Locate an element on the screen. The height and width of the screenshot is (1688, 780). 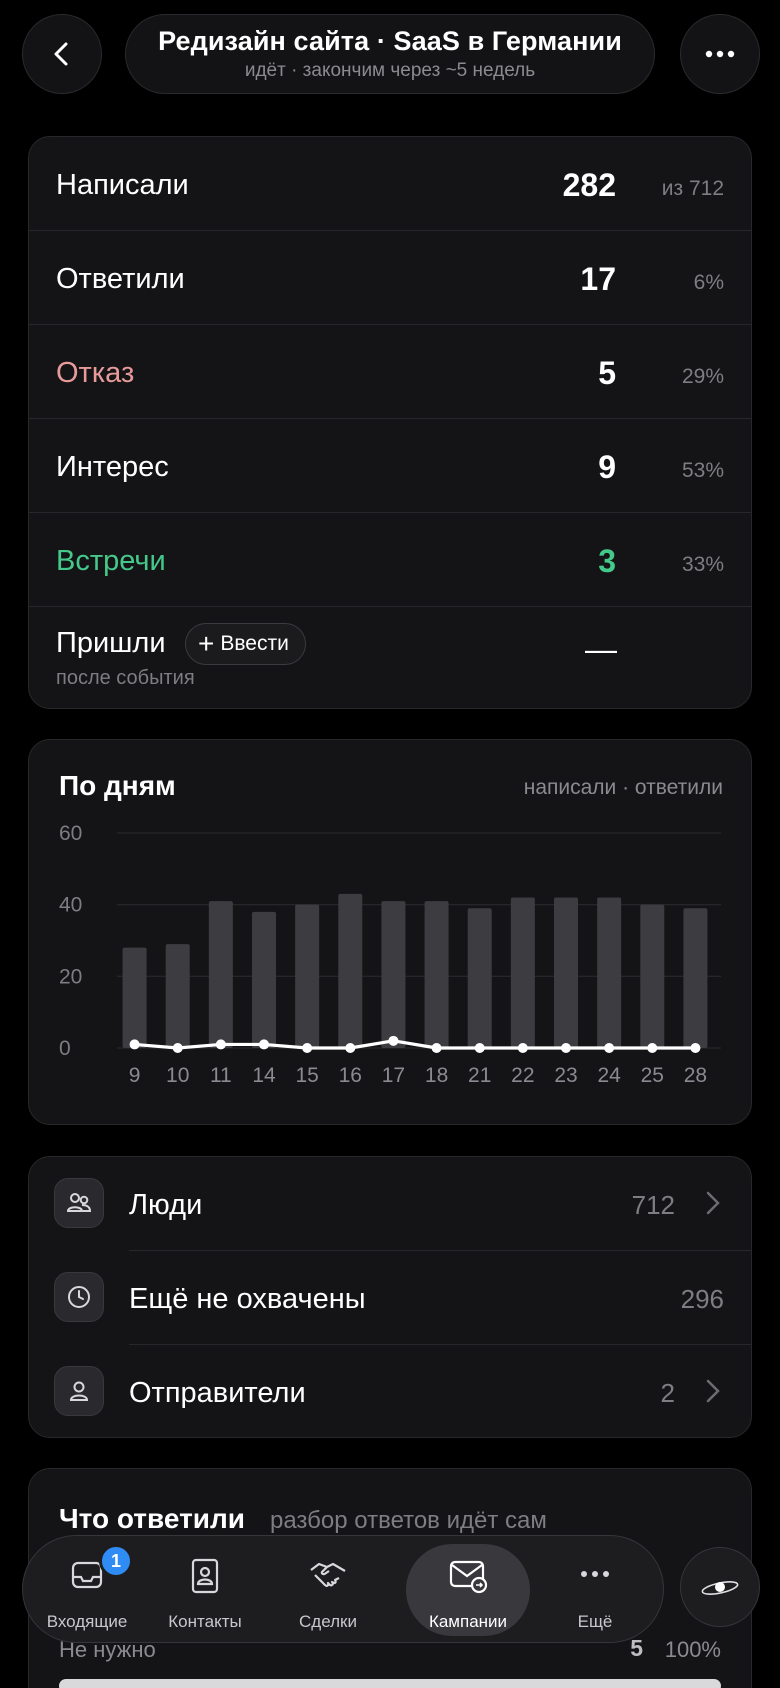
enter-attended-button: + Ввести is located at coordinates (245, 644).